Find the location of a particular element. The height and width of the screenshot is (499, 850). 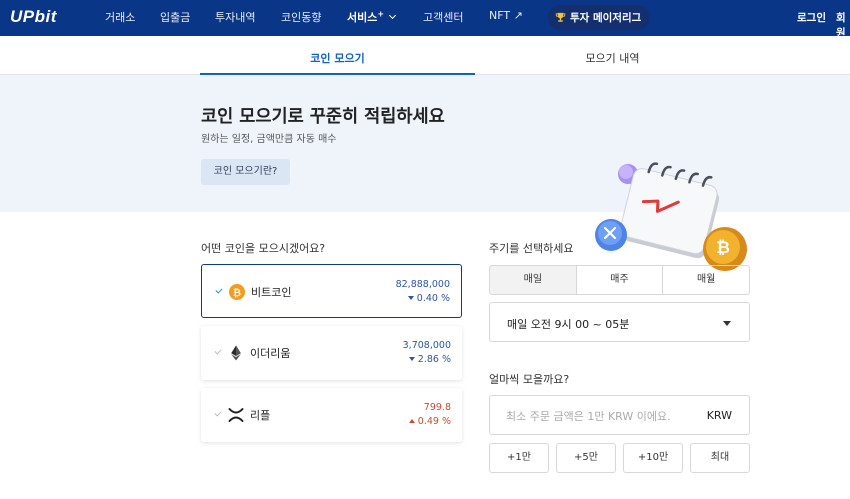

coin-change: 0.40 % is located at coordinates (428, 298).